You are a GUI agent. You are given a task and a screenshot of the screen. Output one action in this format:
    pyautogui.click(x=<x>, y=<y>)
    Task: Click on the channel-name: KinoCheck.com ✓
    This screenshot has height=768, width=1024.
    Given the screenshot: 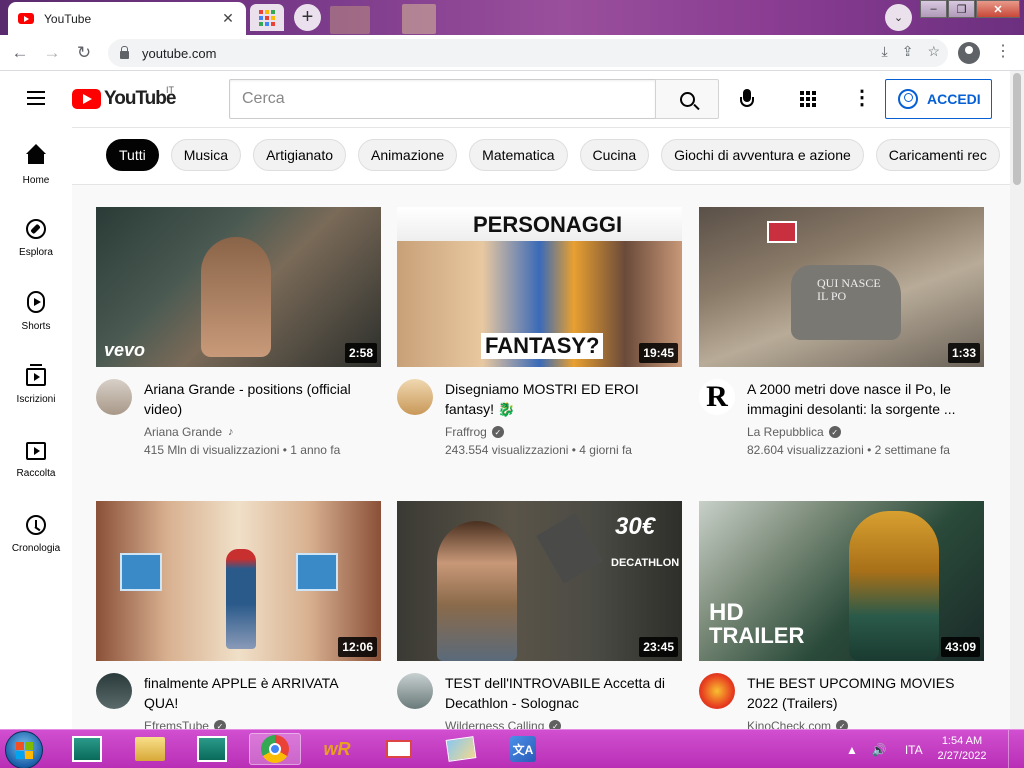 What is the action you would take?
    pyautogui.click(x=798, y=724)
    